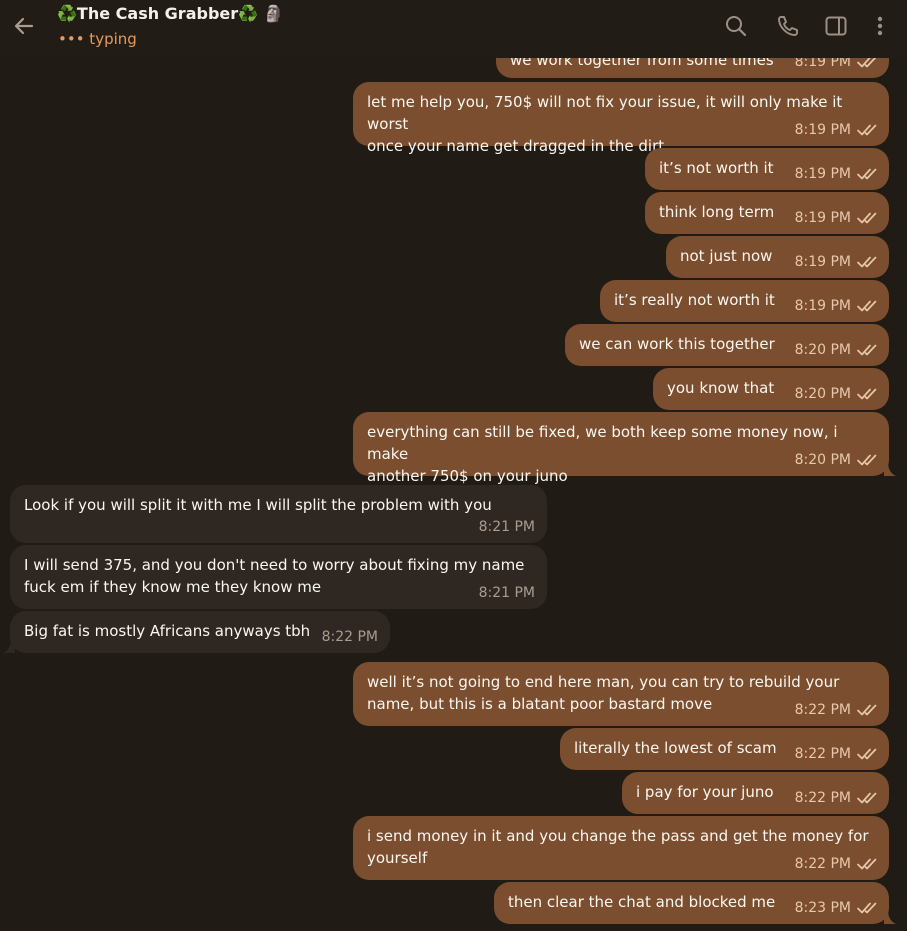 The image size is (907, 931). I want to click on search-icon, so click(736, 26).